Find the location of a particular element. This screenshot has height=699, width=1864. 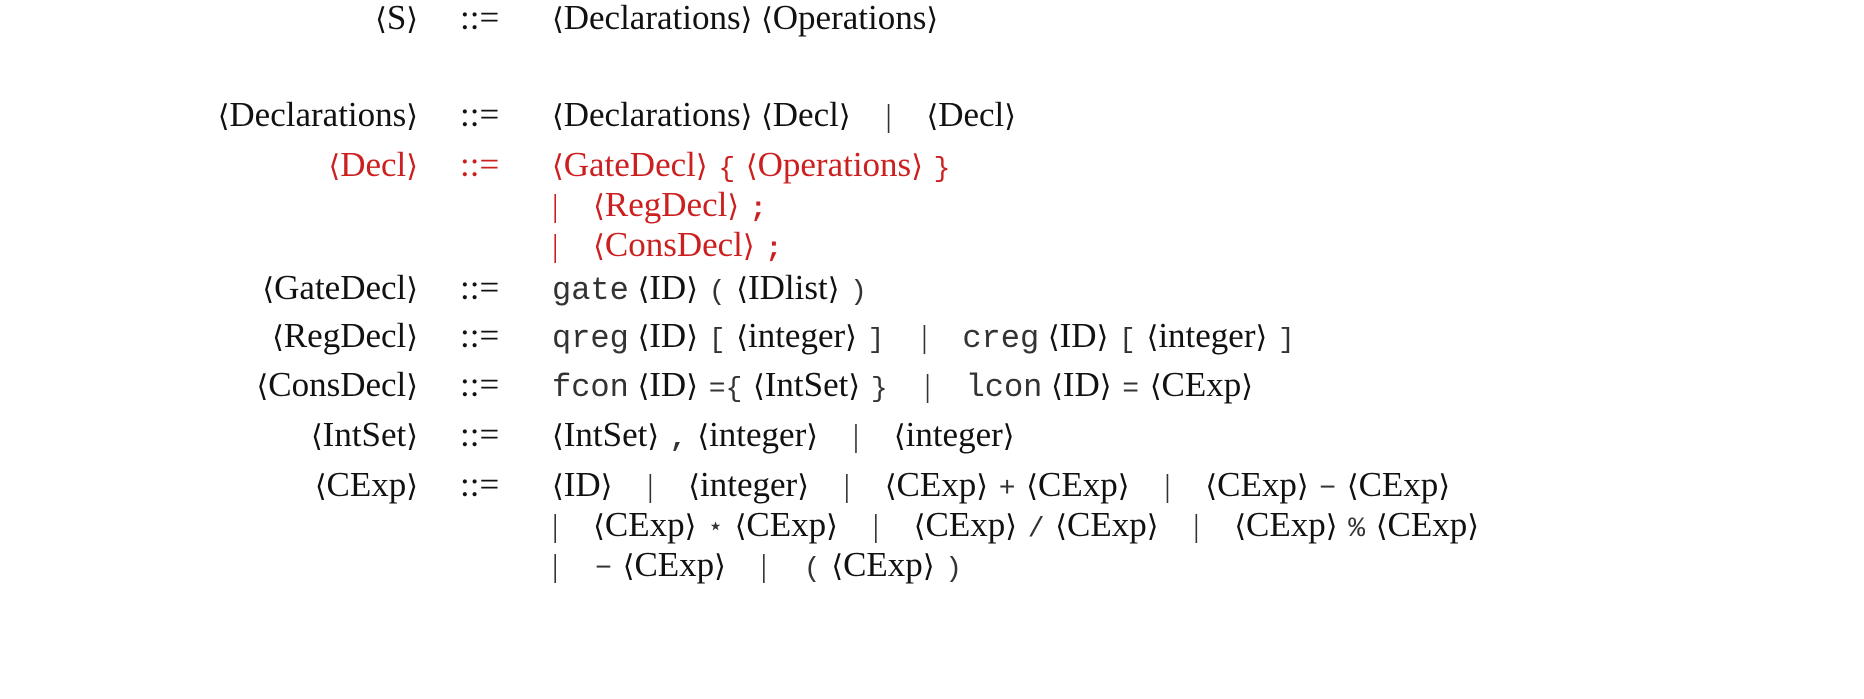

rule-lhs: ⟨RegDecl⟩ is located at coordinates (345, 337).